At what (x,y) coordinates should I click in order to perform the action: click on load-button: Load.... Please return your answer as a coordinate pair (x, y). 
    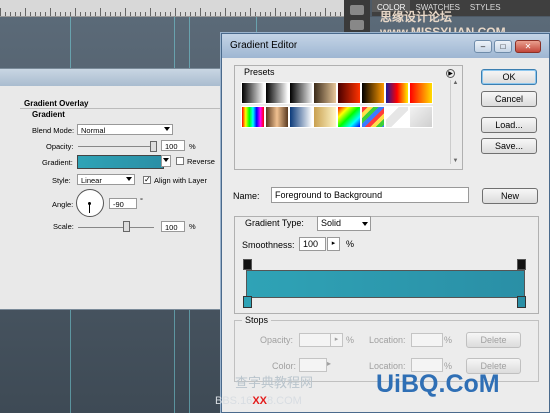
    Looking at the image, I should click on (509, 125).